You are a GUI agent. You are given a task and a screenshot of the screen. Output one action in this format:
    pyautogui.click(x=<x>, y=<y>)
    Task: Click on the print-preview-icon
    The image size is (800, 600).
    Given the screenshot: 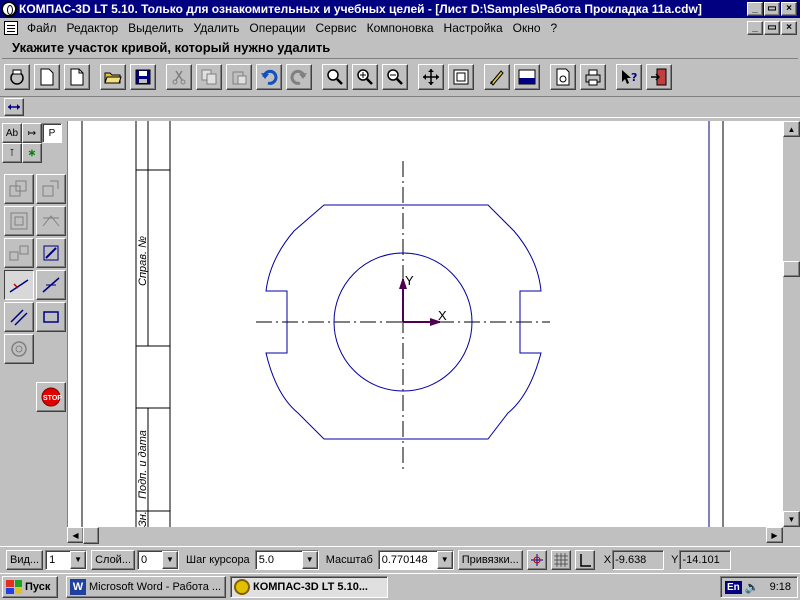 What is the action you would take?
    pyautogui.click(x=17, y=77)
    